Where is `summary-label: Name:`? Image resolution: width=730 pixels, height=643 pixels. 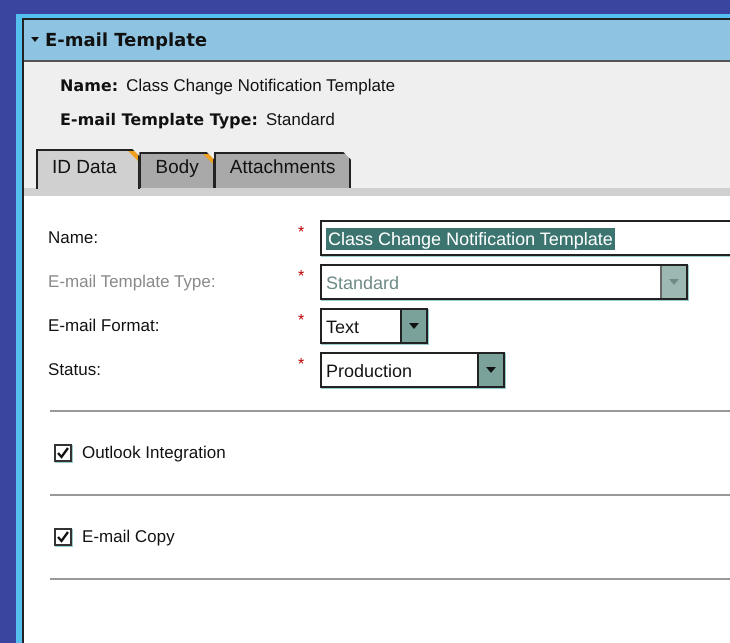 summary-label: Name: is located at coordinates (89, 86).